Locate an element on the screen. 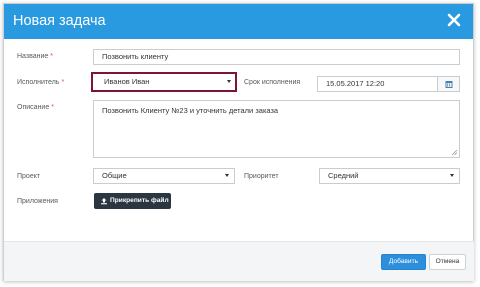 Image resolution: width=480 pixels, height=287 pixels. dialog-title: Новая задача is located at coordinates (59, 21).